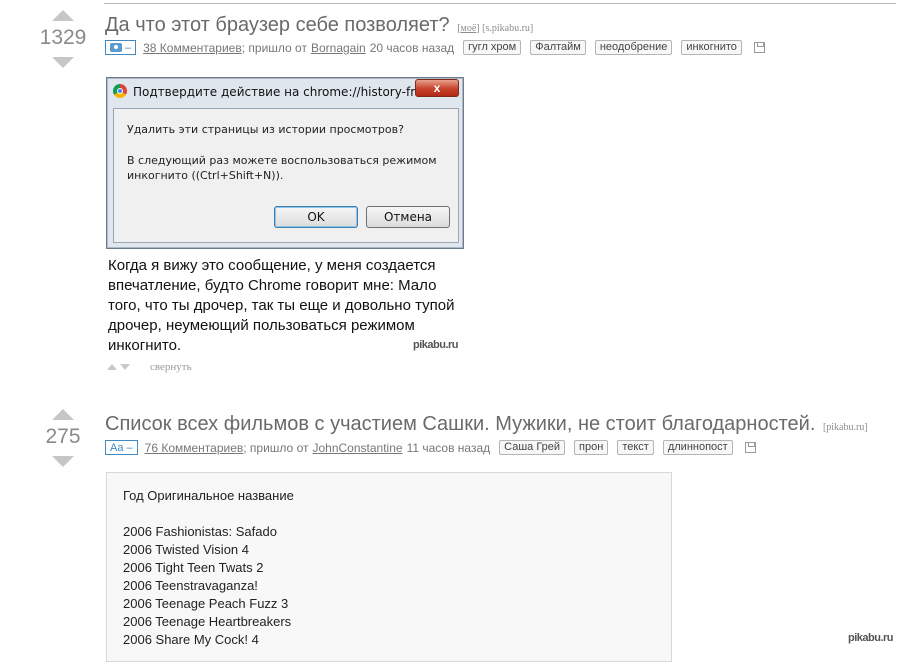  Describe the element at coordinates (120, 91) in the screenshot. I see `chrome-icon` at that location.